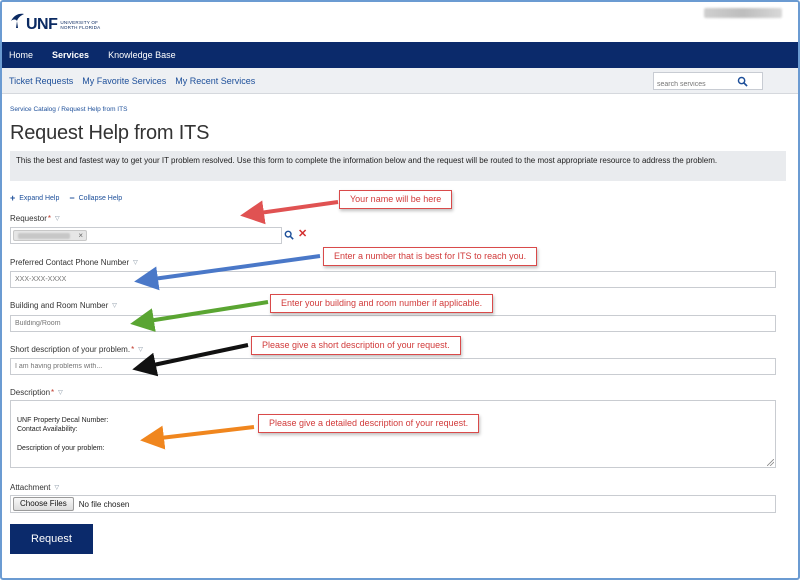  What do you see at coordinates (41, 81) in the screenshot?
I see `subnav-ticket-requests: Ticket Requests` at bounding box center [41, 81].